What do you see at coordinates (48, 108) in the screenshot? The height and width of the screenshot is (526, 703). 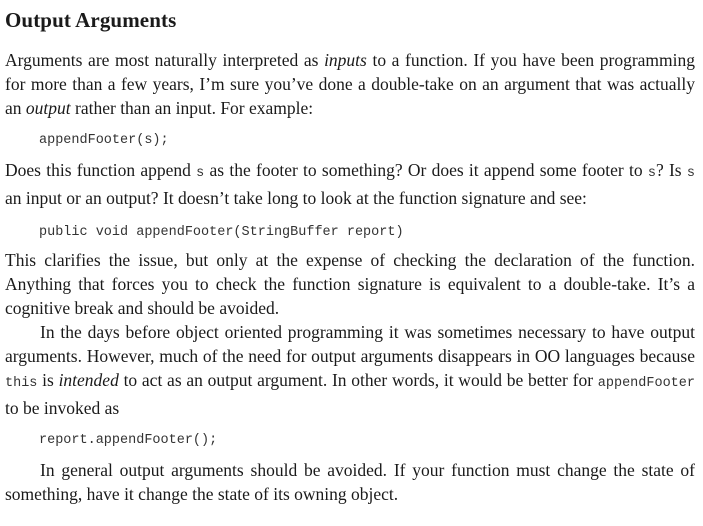 I see `emphasis-output: output` at bounding box center [48, 108].